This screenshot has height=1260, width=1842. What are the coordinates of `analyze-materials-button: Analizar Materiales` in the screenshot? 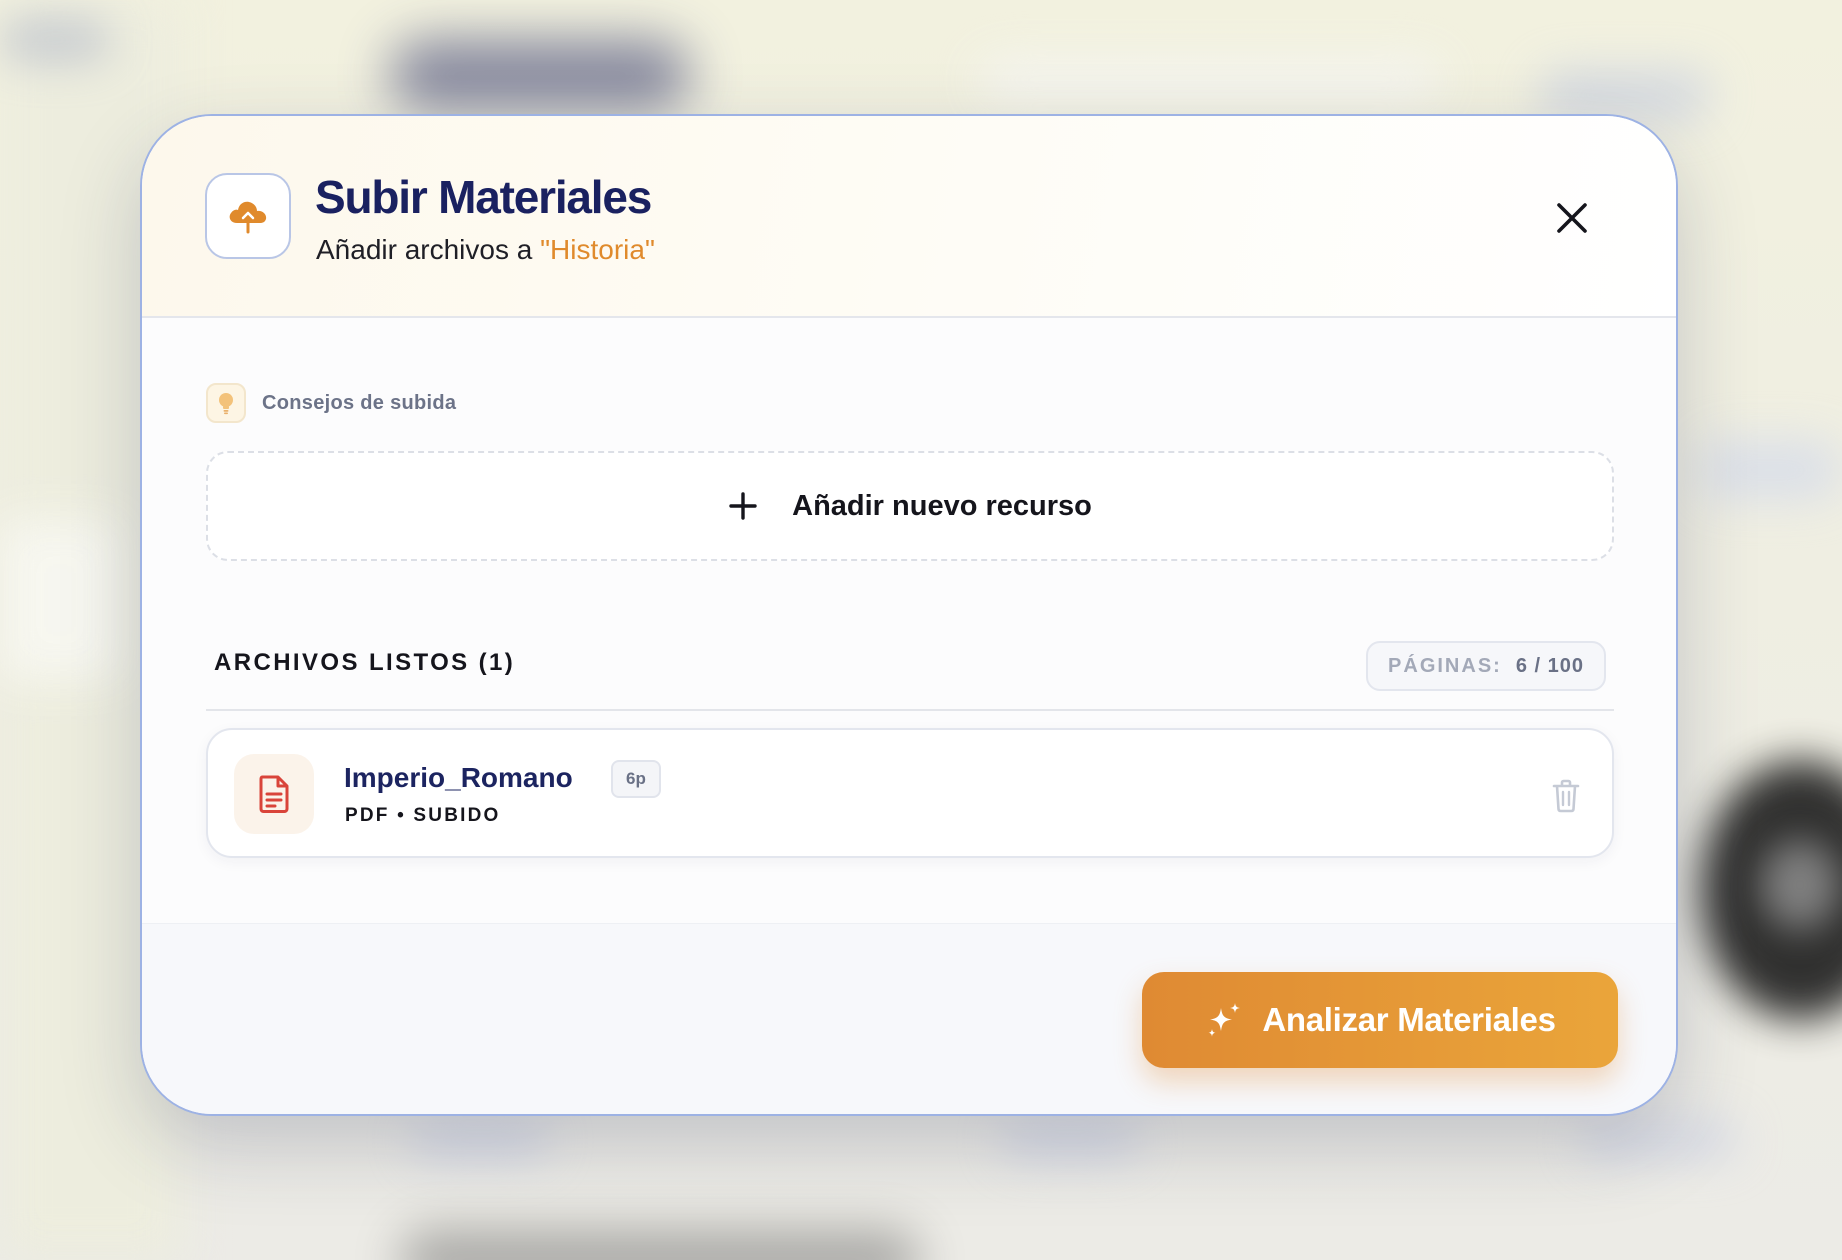 It's located at (1380, 1020).